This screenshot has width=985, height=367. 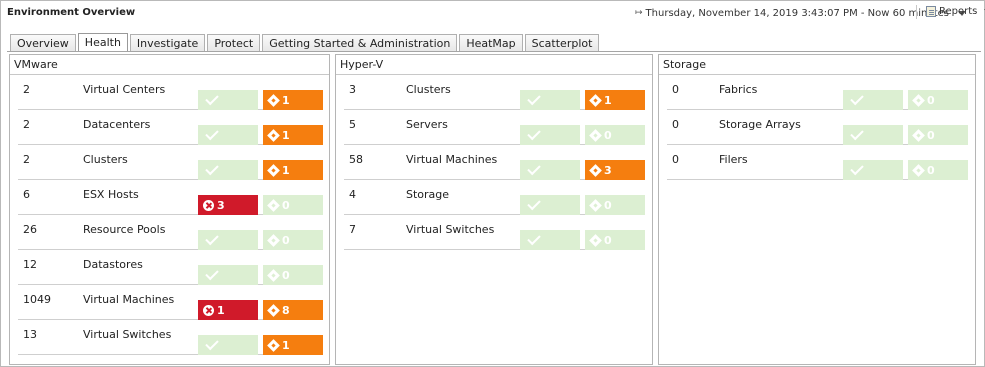 I want to click on object-type-label: Datacenters, so click(x=117, y=124).